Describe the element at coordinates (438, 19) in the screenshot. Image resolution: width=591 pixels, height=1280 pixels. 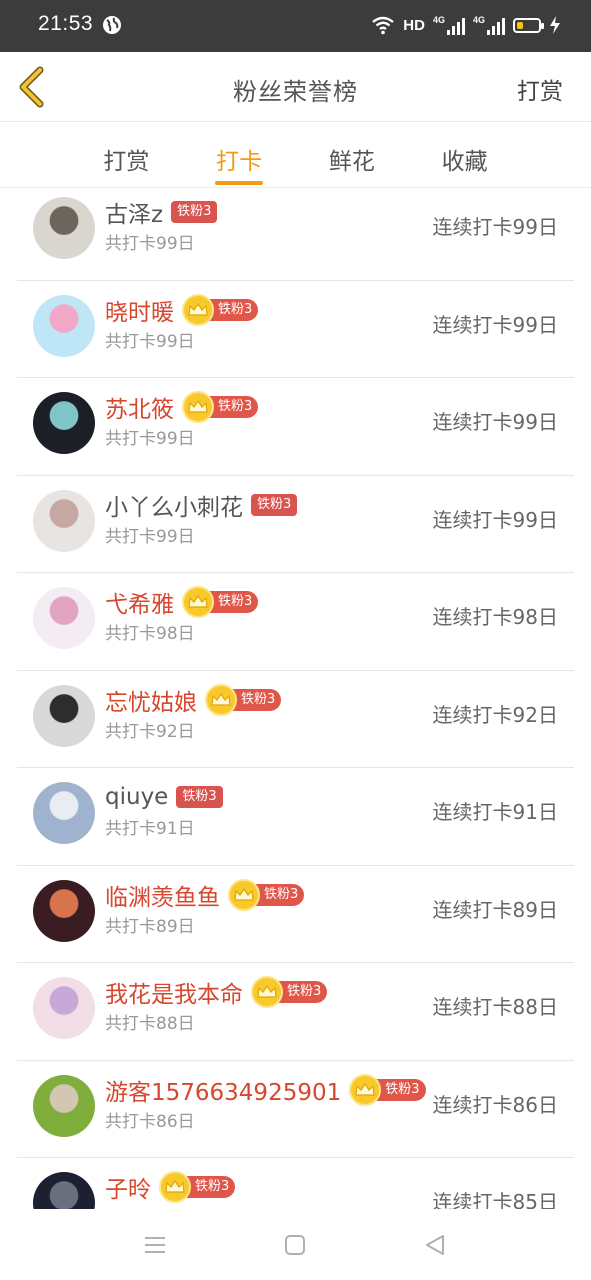
I see `signal-1-label: 4G` at that location.